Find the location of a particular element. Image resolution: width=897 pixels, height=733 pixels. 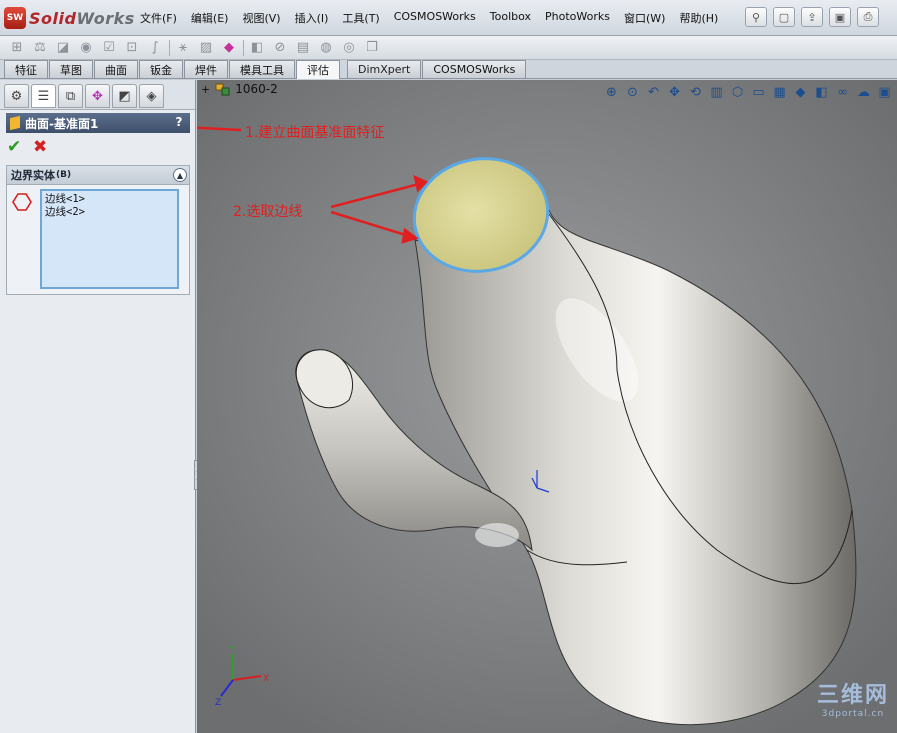

tab-cosmosworks: COSMOSWorks is located at coordinates (474, 69).